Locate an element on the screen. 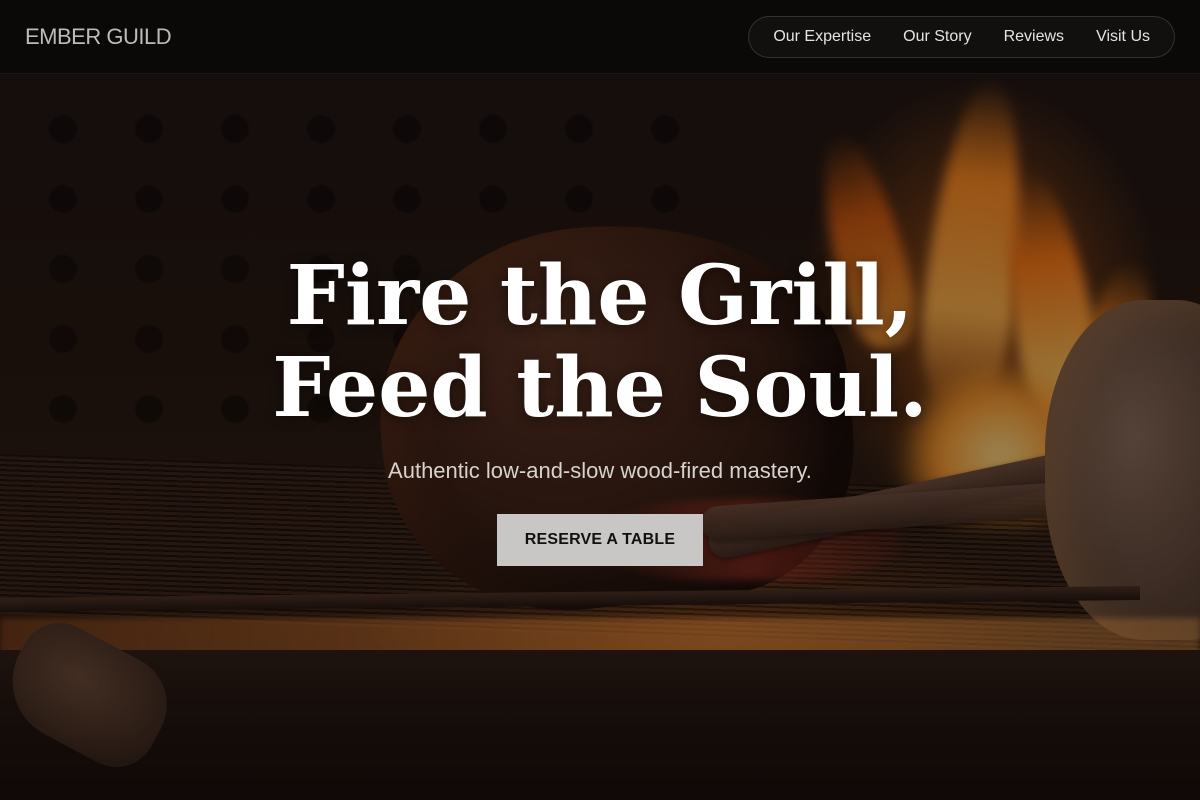 This screenshot has width=1200, height=800. nav-link-visit-us: Visit Us is located at coordinates (1123, 37).